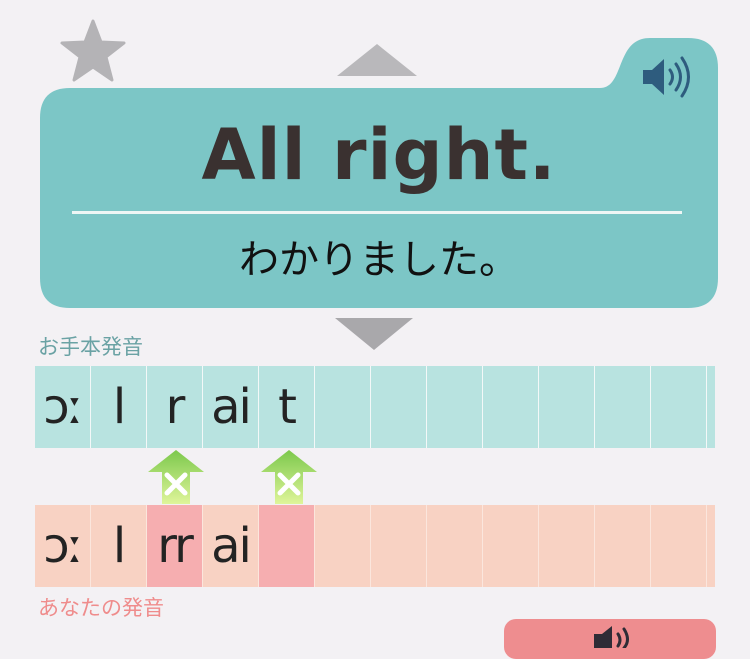  I want to click on model-phoneme-cell: ɔː, so click(63, 407).